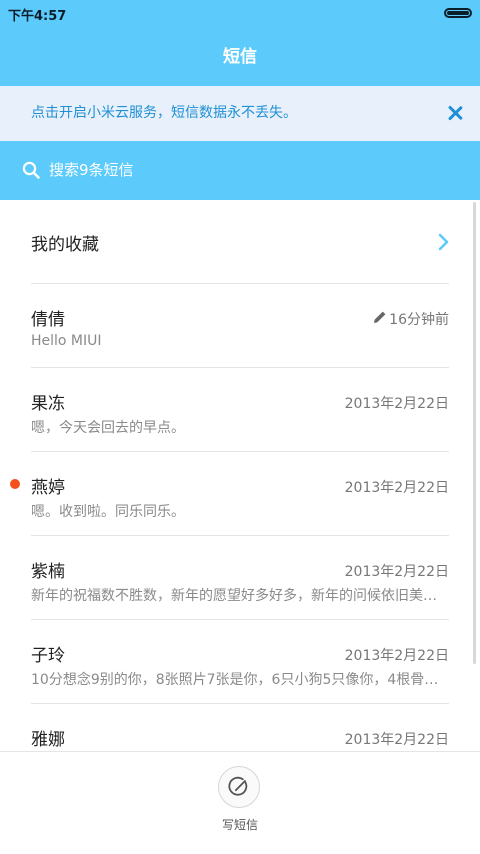 This screenshot has height=854, width=480. I want to click on compose-icon, so click(238, 786).